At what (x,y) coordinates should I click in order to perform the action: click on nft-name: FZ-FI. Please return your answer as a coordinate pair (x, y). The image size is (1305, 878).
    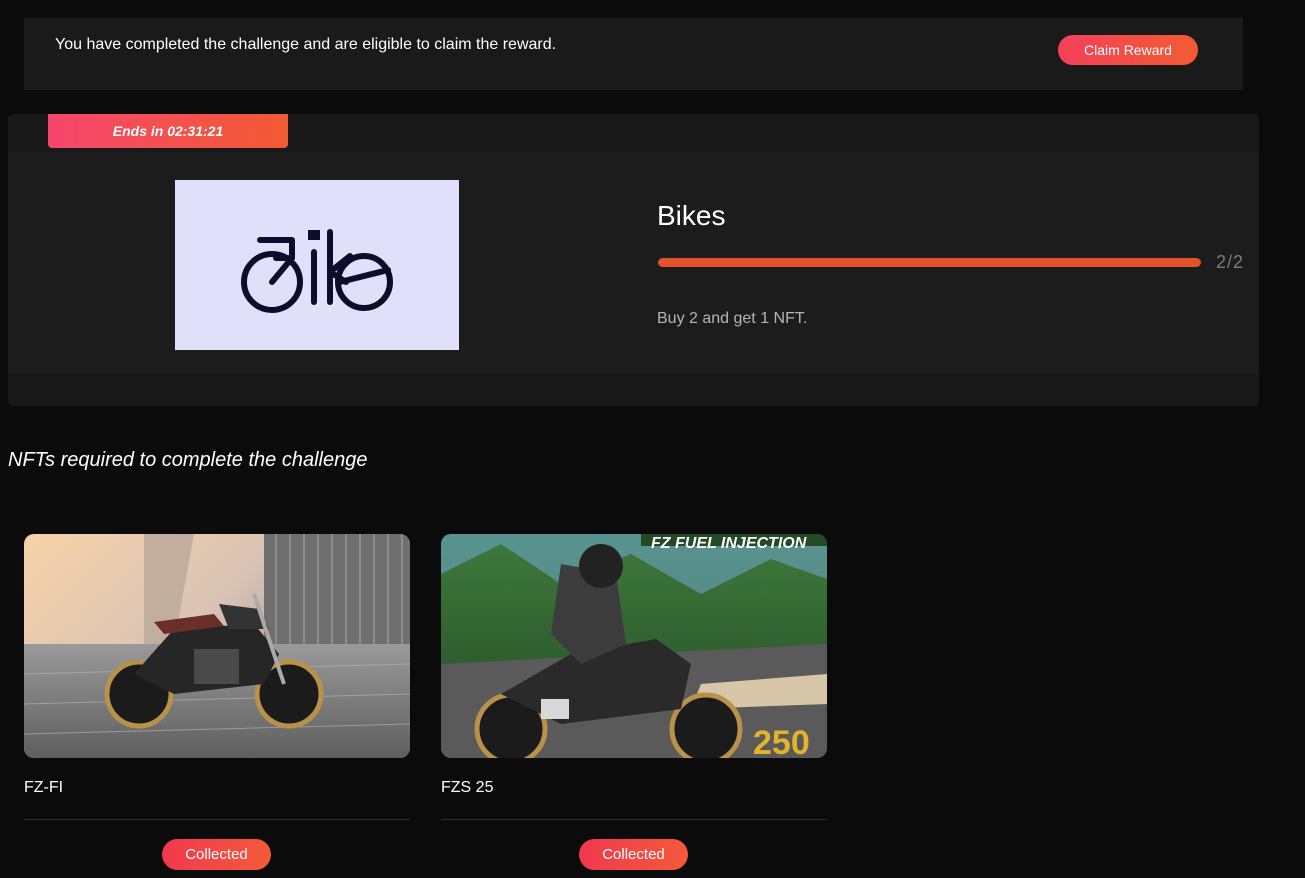
    Looking at the image, I should click on (44, 787).